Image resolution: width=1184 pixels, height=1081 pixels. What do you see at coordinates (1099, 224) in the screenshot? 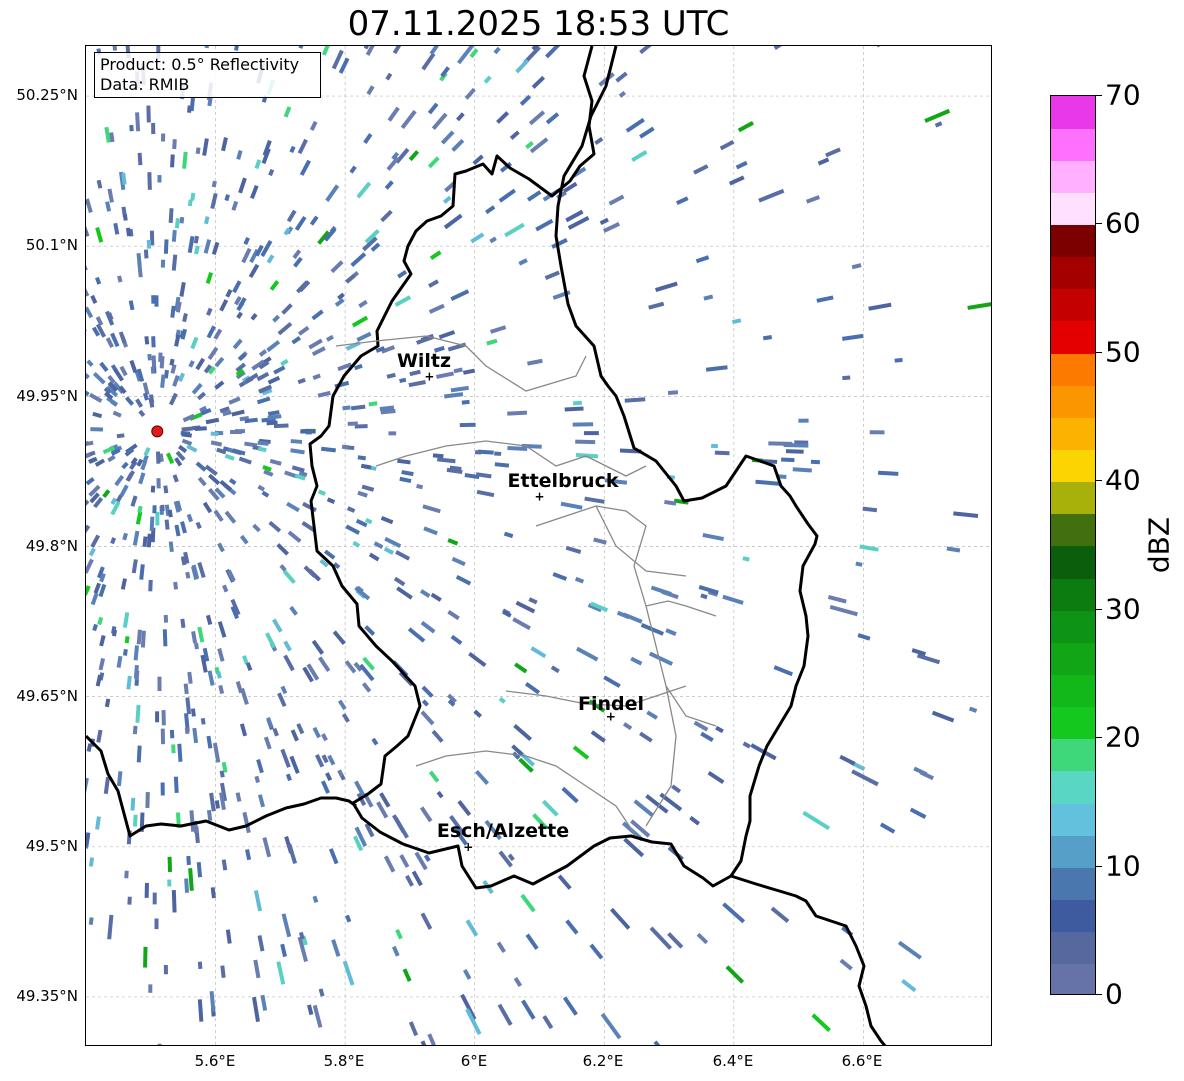
I see `colorbar-tick` at bounding box center [1099, 224].